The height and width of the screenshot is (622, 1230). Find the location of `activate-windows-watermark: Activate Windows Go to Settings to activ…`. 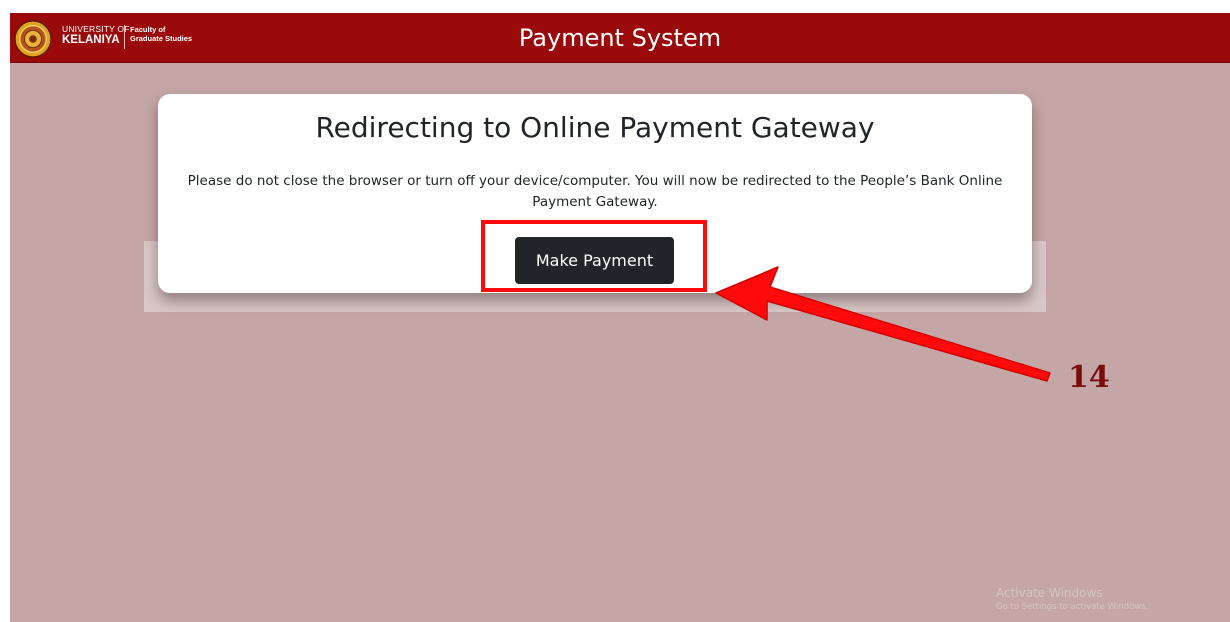

activate-windows-watermark: Activate Windows Go to Settings to activ… is located at coordinates (1072, 599).